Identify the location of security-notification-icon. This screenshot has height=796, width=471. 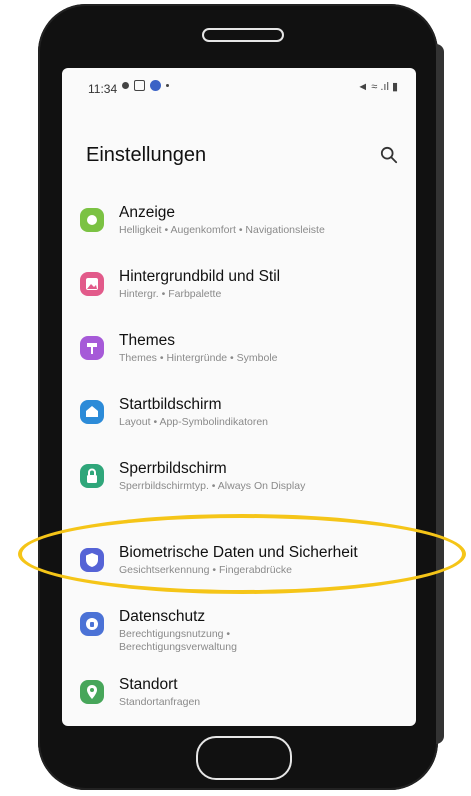
(155, 85).